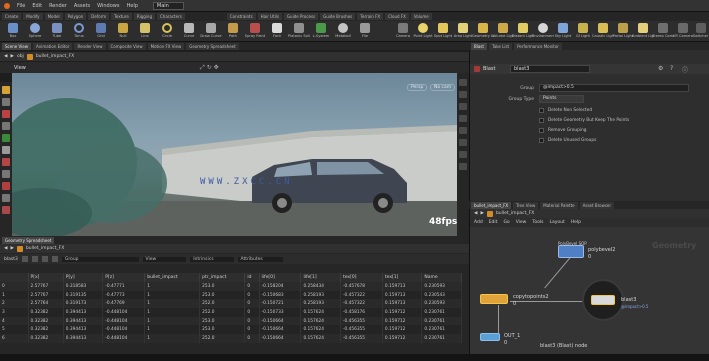 The height and width of the screenshot is (361, 709). Describe the element at coordinates (623, 32) in the screenshot. I see `shelf-tool-portal-light: Portal Light` at that location.